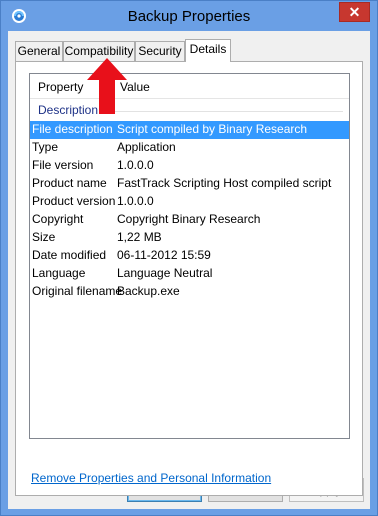 The image size is (378, 516). What do you see at coordinates (59, 273) in the screenshot?
I see `property-name: Language` at bounding box center [59, 273].